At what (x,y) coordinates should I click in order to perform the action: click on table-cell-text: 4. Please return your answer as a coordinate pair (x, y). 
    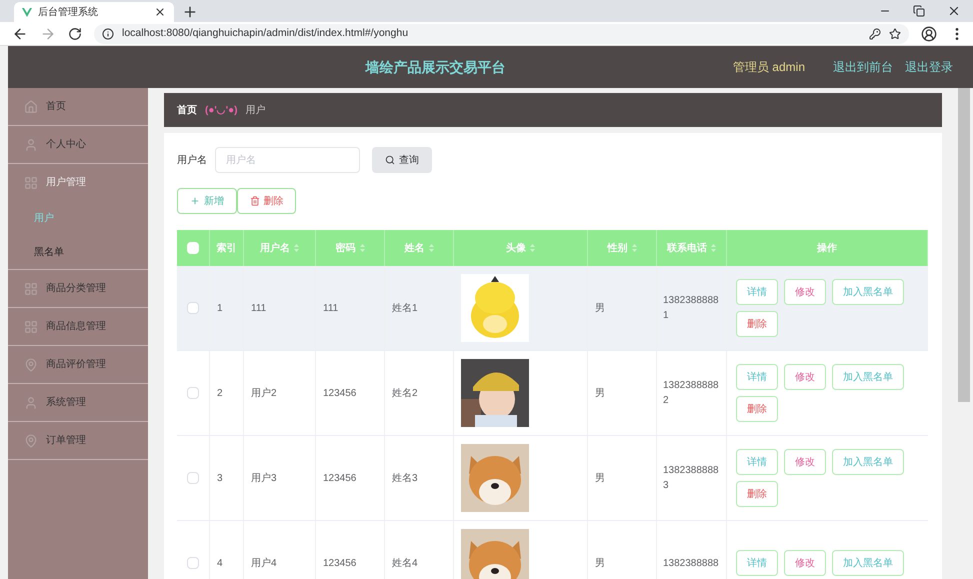
    Looking at the image, I should click on (220, 563).